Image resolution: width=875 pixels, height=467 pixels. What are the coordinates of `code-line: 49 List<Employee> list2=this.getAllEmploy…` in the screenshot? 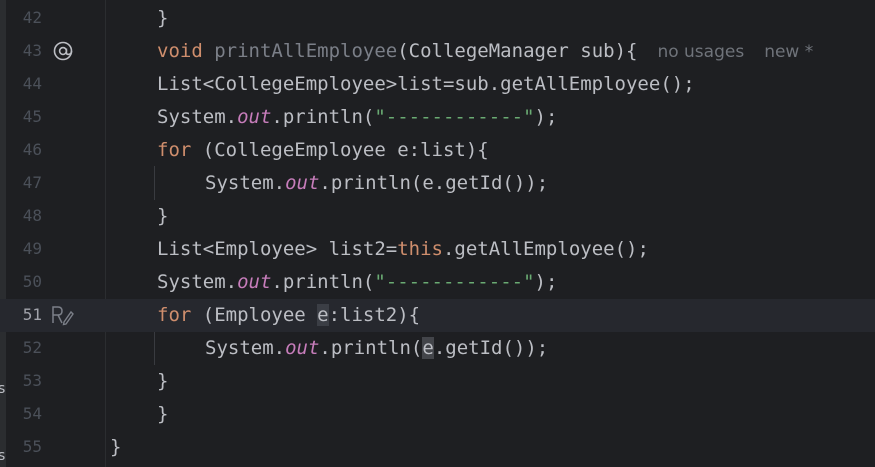 It's located at (437, 249).